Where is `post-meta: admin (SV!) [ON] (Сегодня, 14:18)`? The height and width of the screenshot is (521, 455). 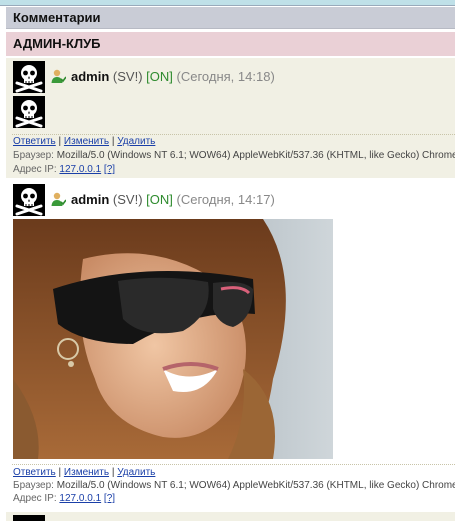 post-meta: admin (SV!) [ON] (Сегодня, 14:18) is located at coordinates (173, 77).